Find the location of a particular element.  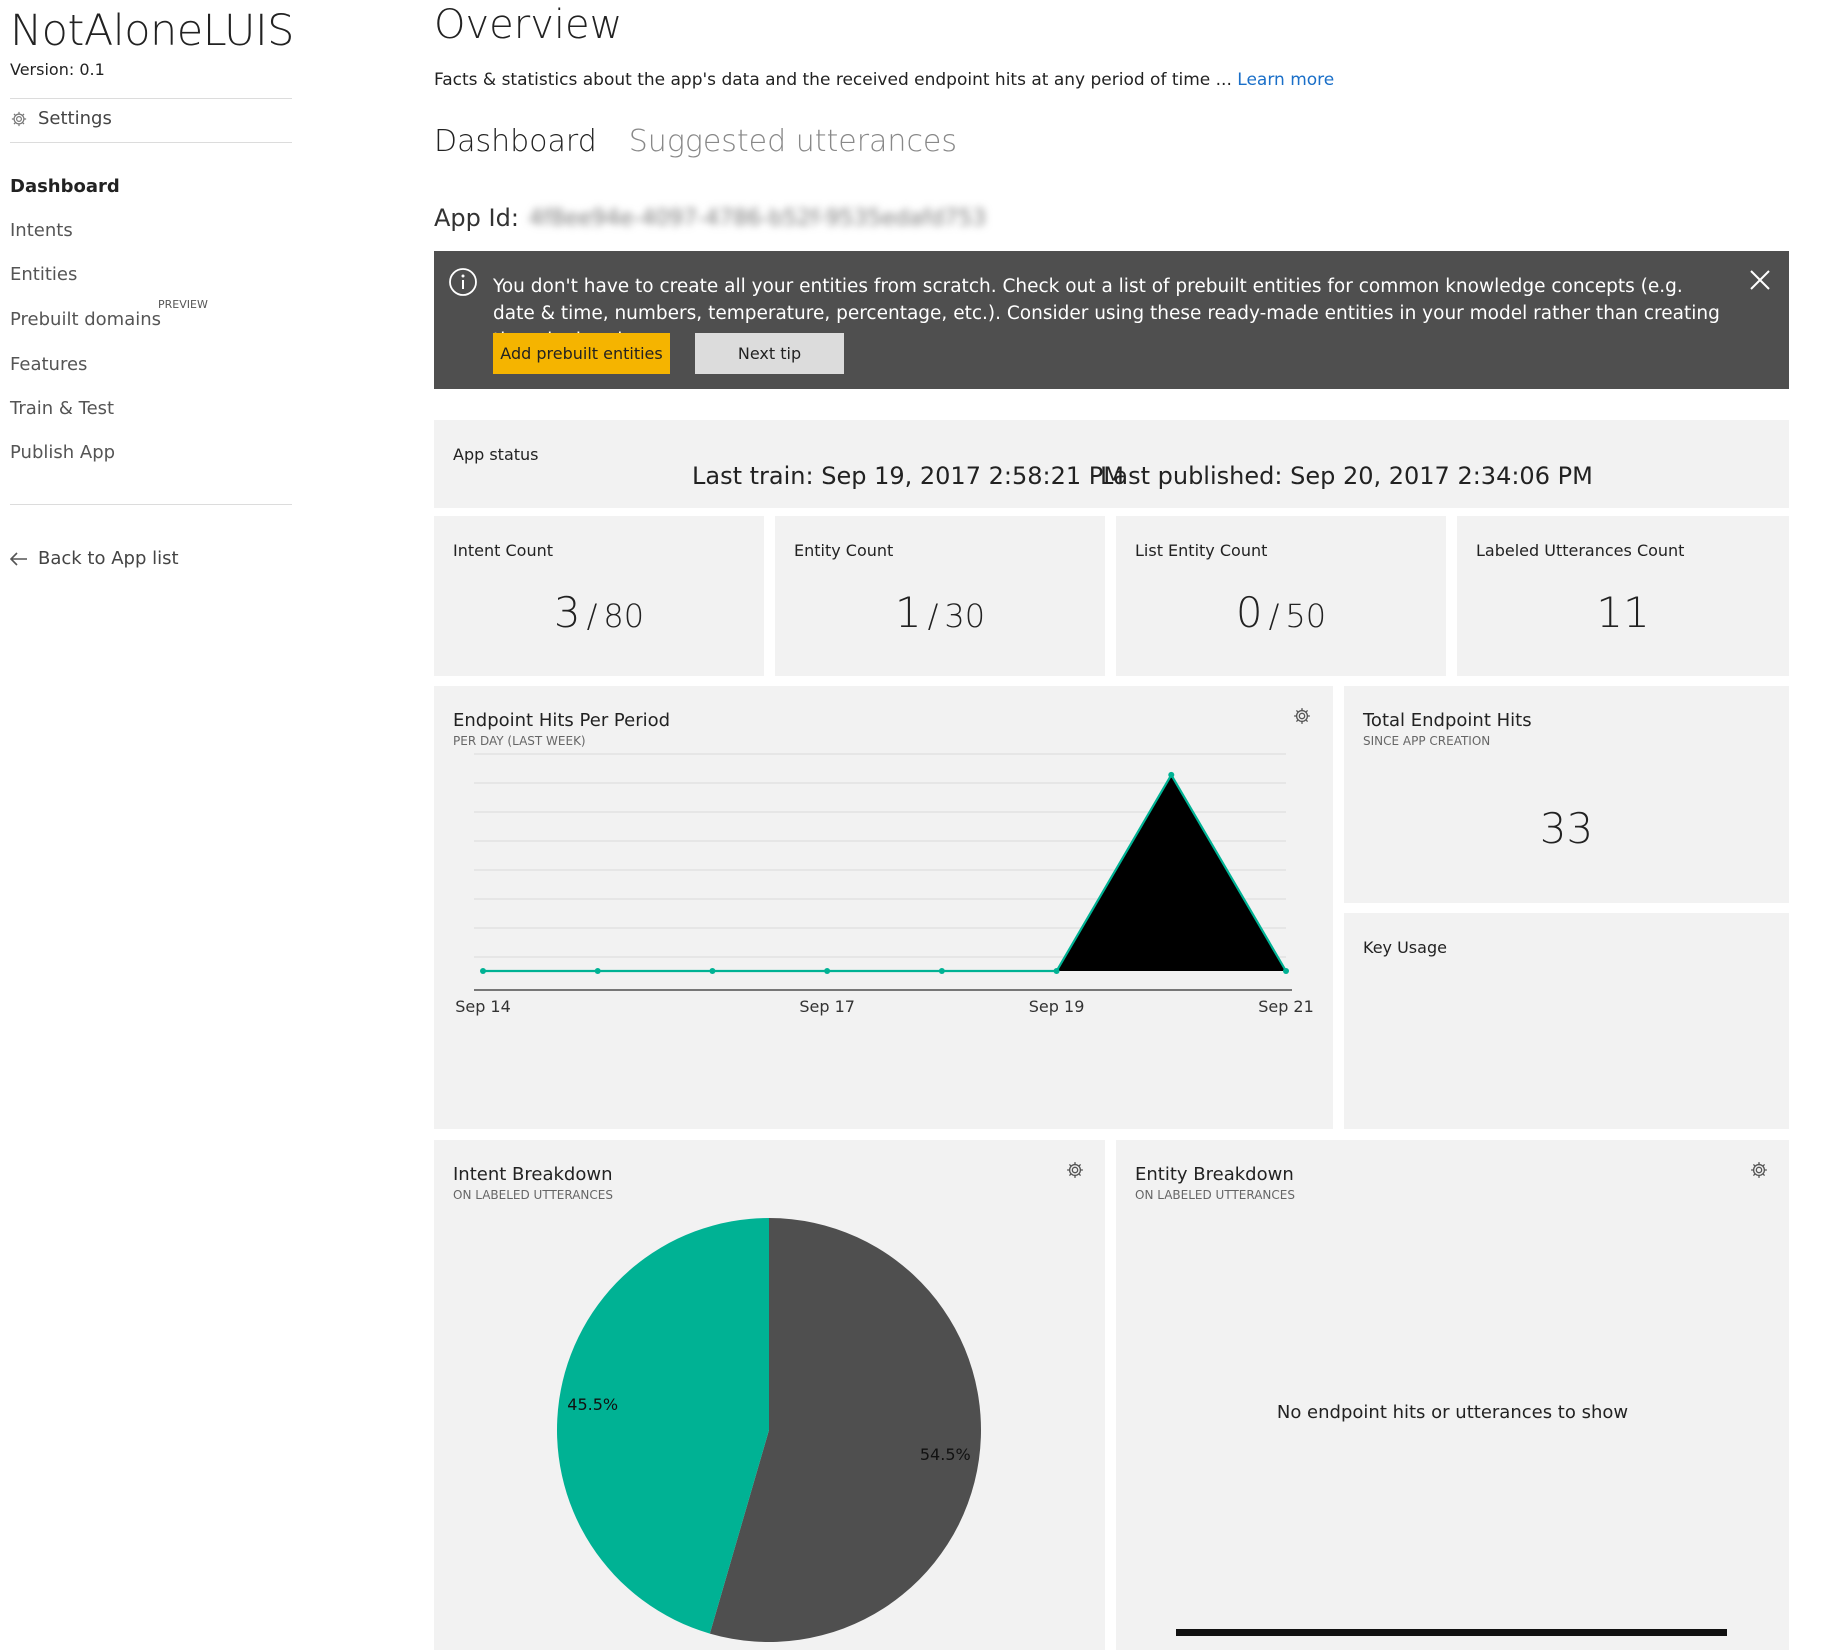

intent-count-label: Intent Count is located at coordinates (503, 550).